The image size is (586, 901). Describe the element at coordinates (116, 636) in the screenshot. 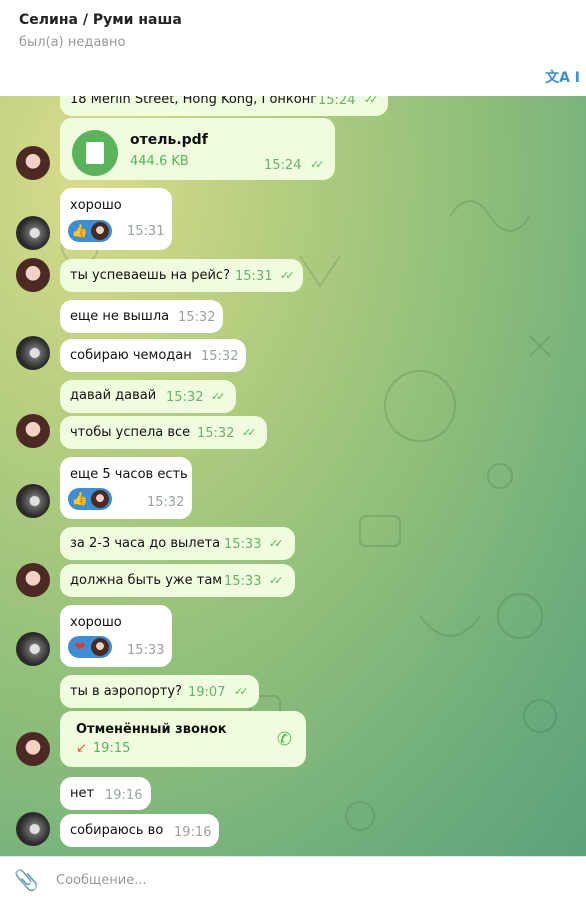

I see `message-bubble: хорошо ❤ 15:33` at that location.